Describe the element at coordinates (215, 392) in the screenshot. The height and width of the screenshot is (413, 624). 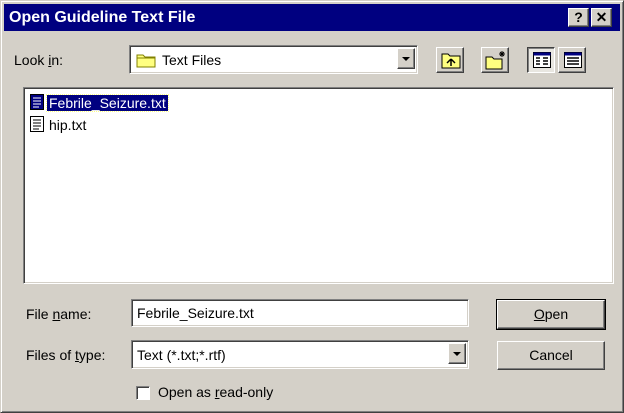
I see `read-only-label: Open as read-only` at that location.